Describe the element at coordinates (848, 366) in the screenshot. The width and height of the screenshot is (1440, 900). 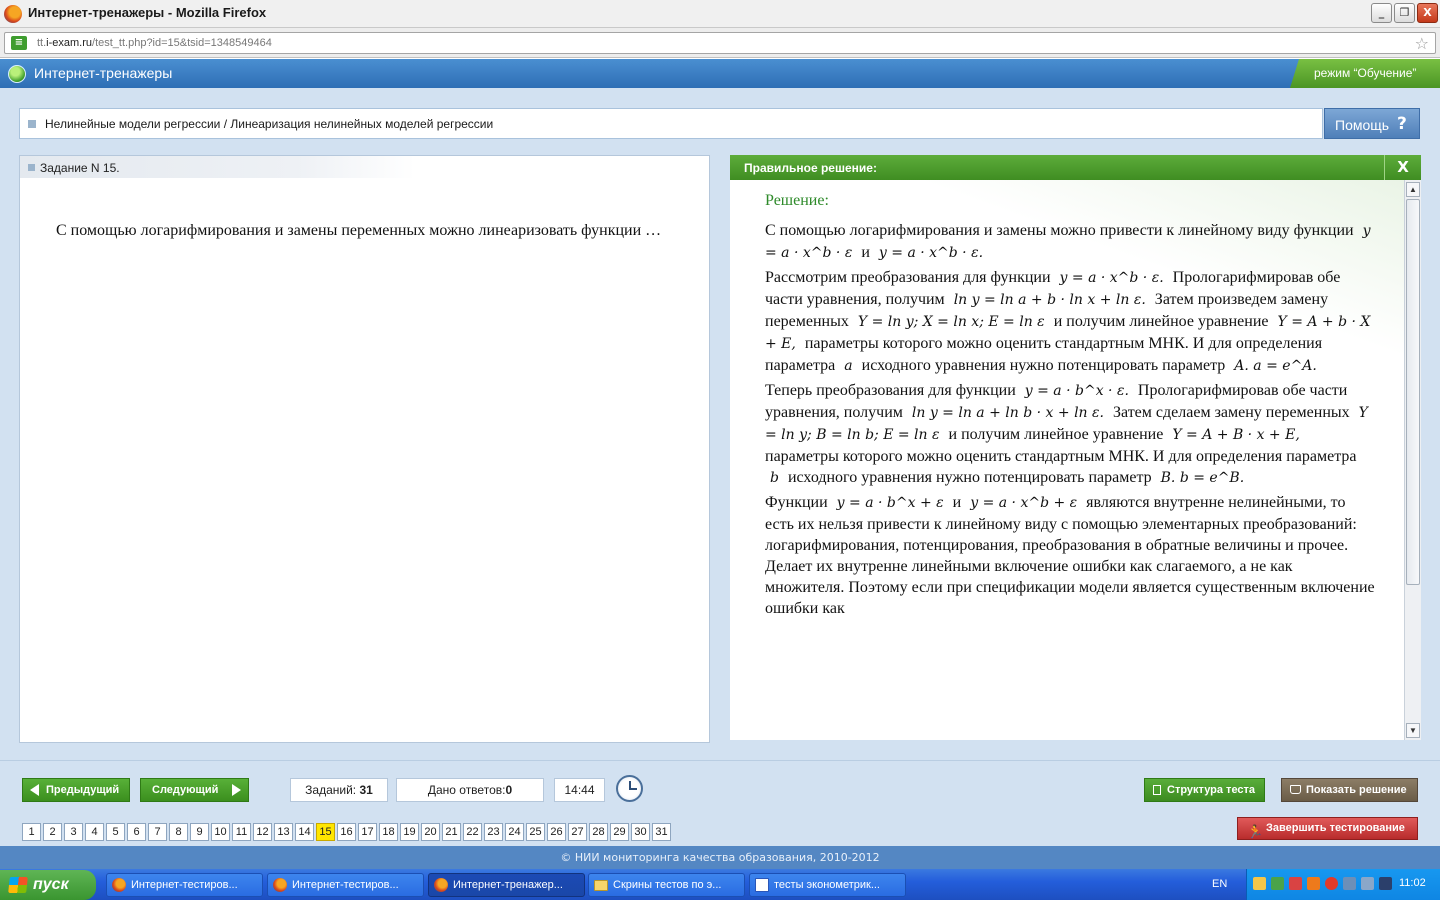
I see `formula: a` at that location.